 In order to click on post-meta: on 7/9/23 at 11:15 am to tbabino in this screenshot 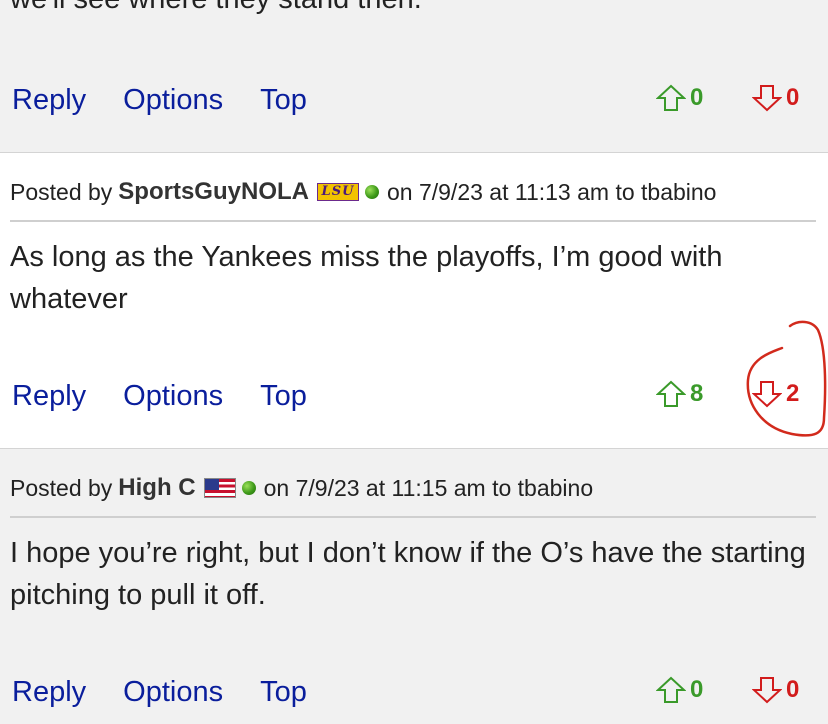, I will do `click(428, 487)`.